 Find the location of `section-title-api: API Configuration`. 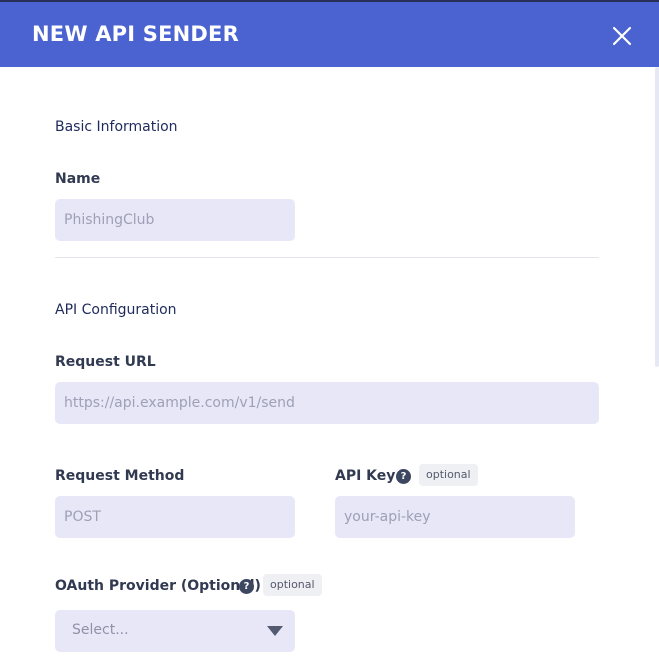

section-title-api: API Configuration is located at coordinates (116, 310).